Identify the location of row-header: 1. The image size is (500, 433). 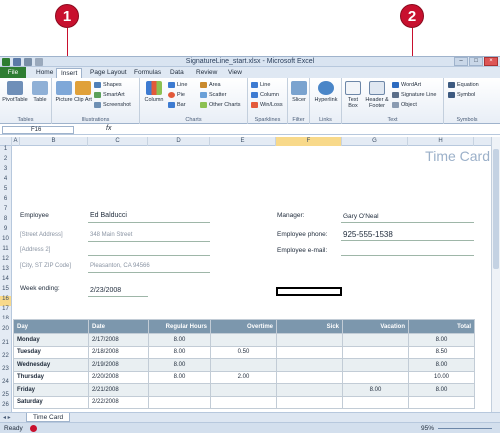
(6, 151).